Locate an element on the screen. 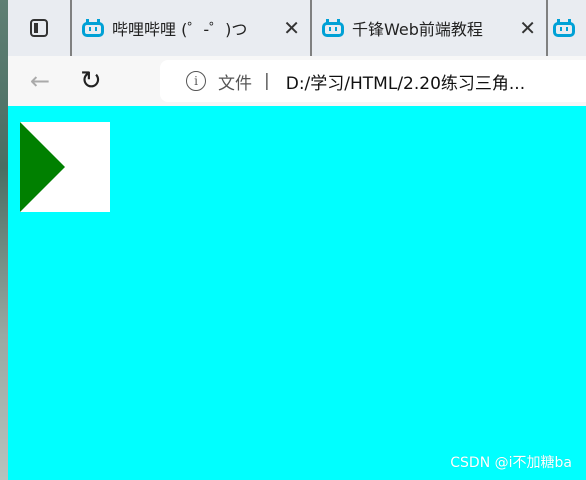  back-button: ← is located at coordinates (55, 81).